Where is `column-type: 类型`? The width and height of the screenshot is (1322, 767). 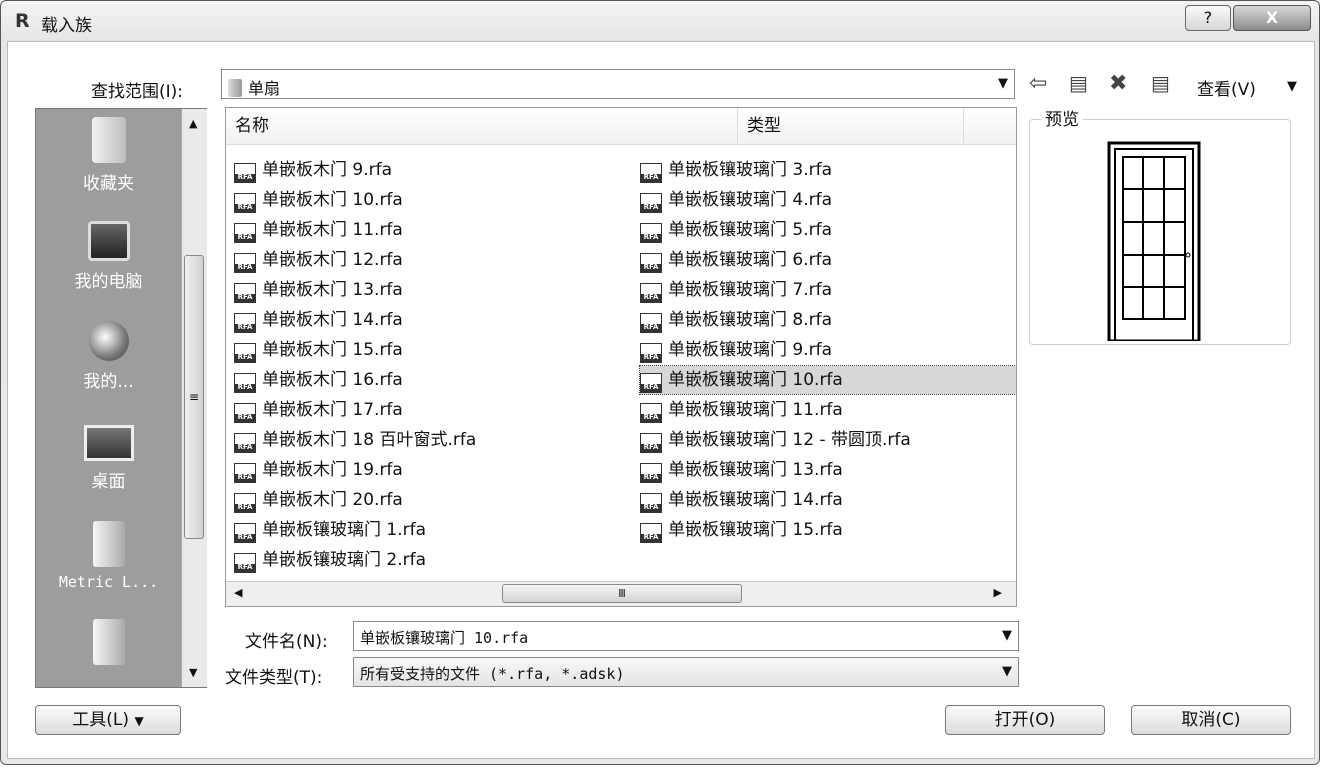 column-type: 类型 is located at coordinates (851, 126).